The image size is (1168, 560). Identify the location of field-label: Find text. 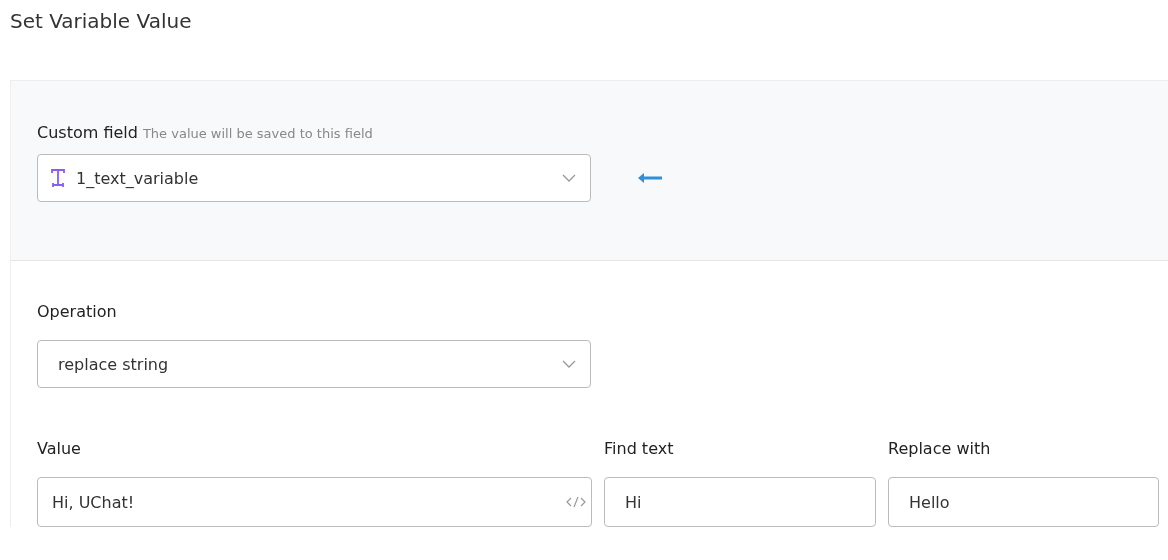
(639, 448).